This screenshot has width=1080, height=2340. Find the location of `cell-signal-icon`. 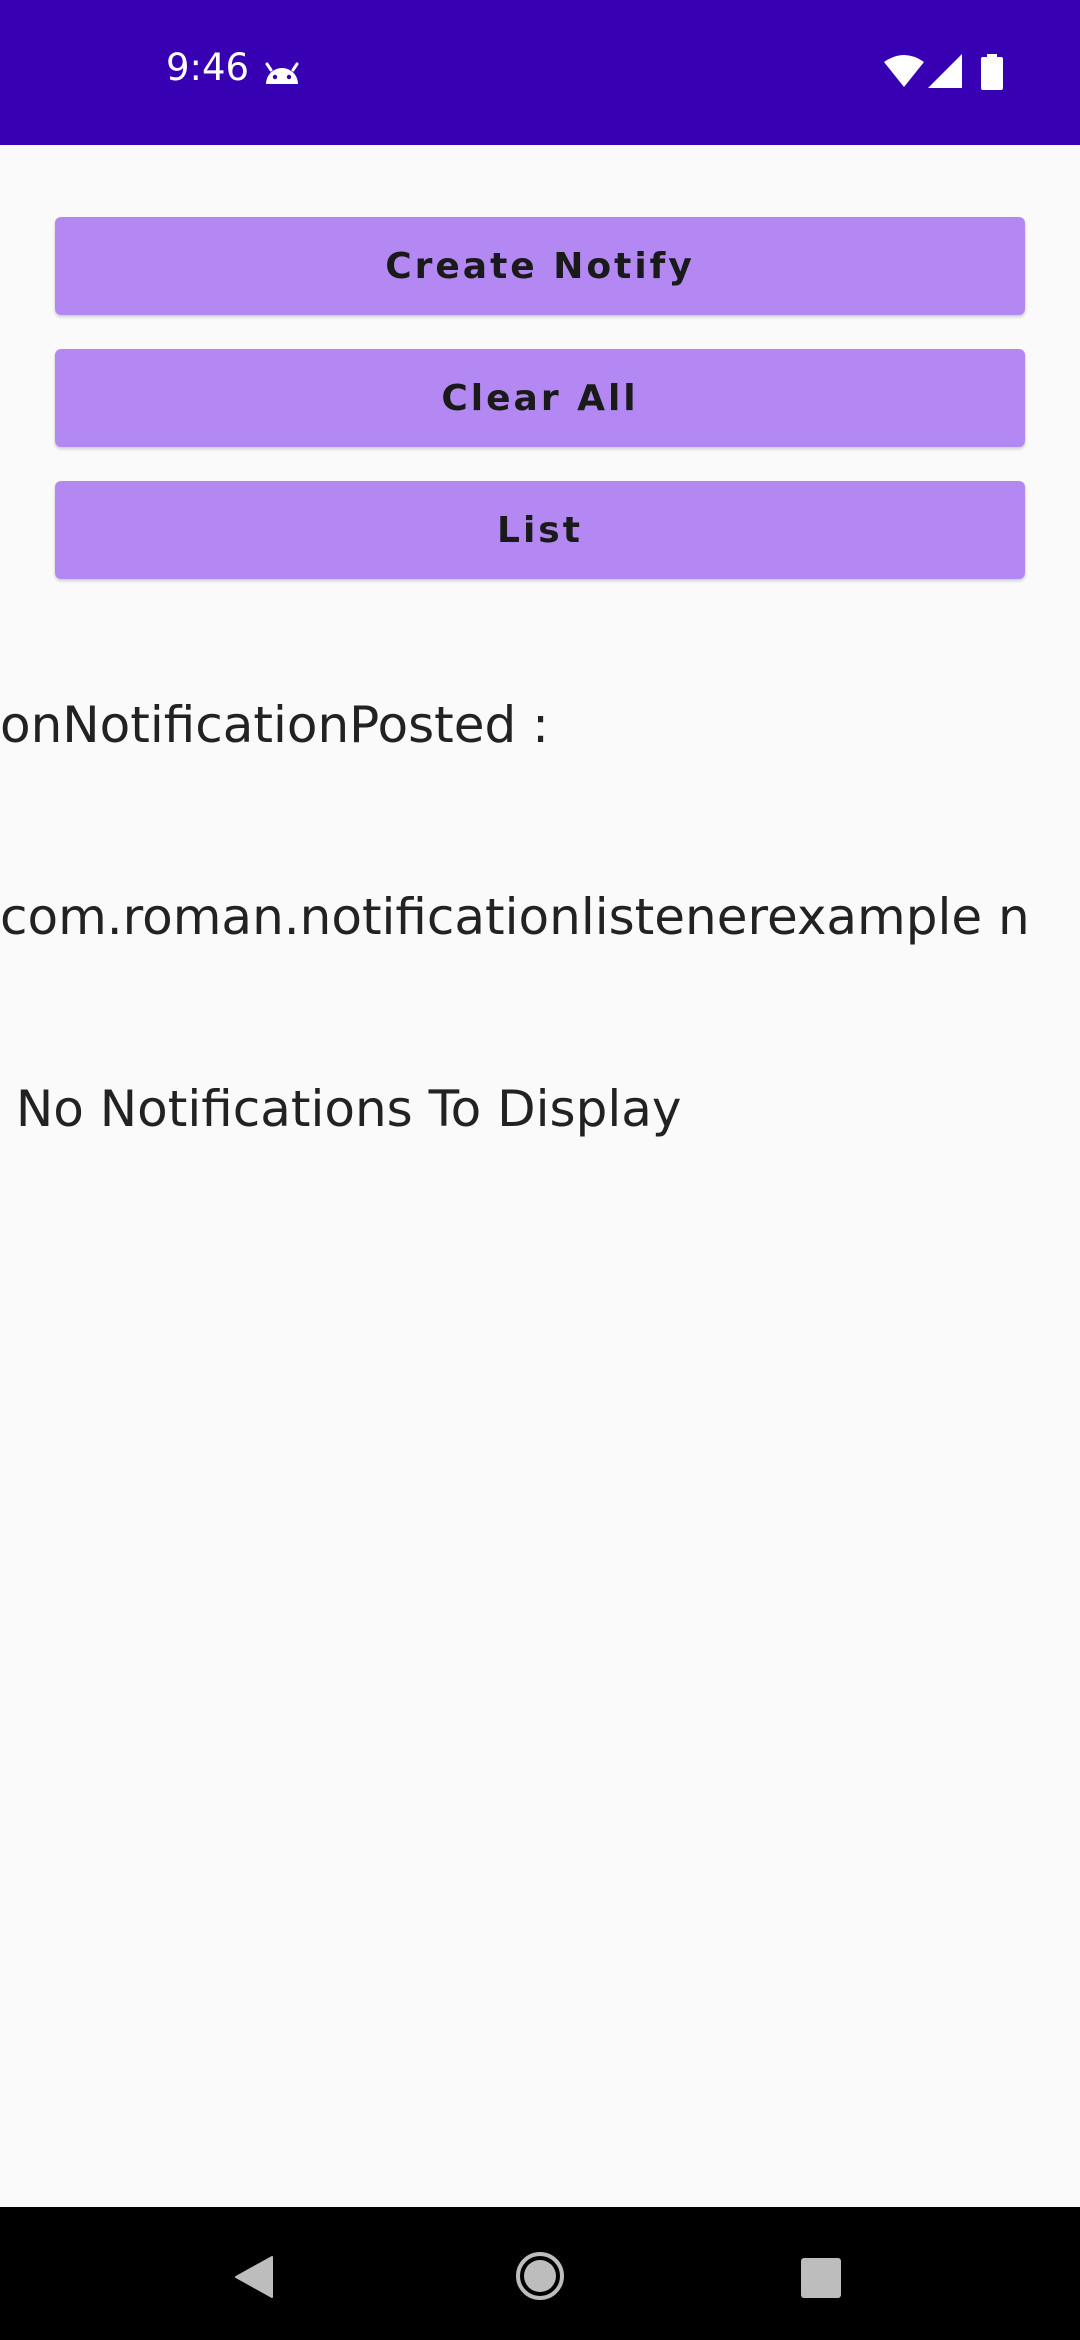

cell-signal-icon is located at coordinates (945, 71).